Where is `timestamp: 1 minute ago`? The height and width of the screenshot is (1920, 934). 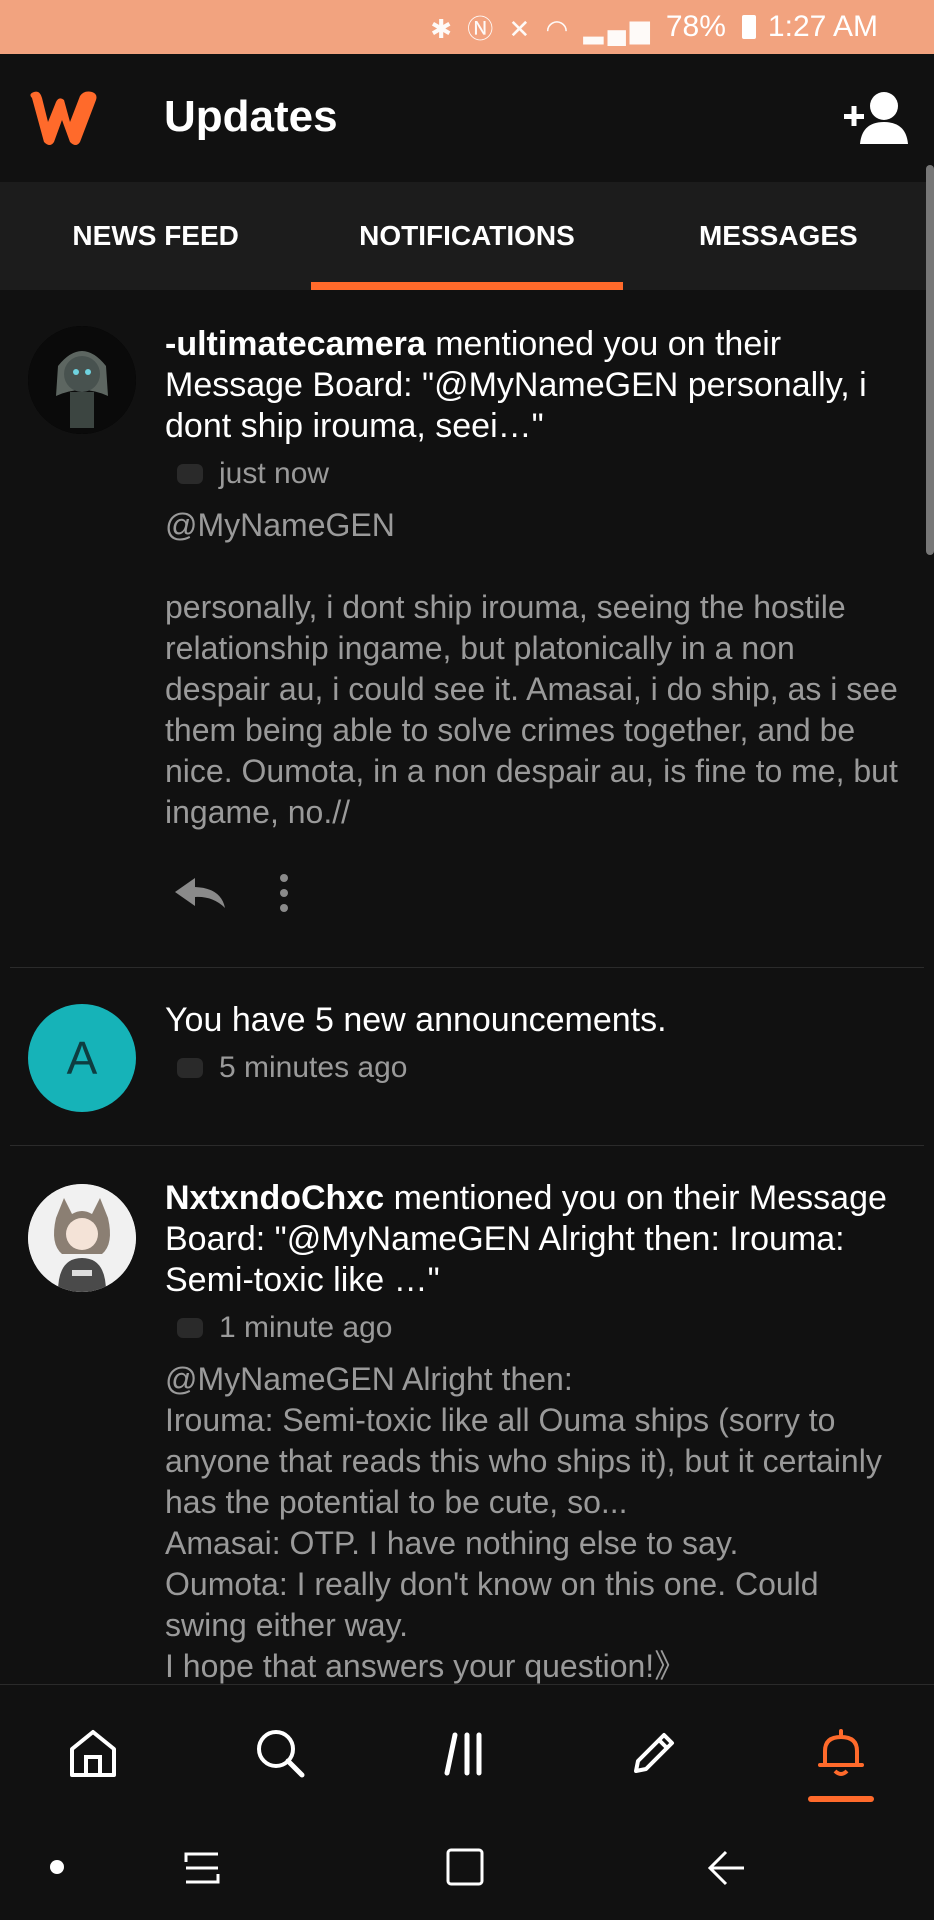
timestamp: 1 minute ago is located at coordinates (306, 1327).